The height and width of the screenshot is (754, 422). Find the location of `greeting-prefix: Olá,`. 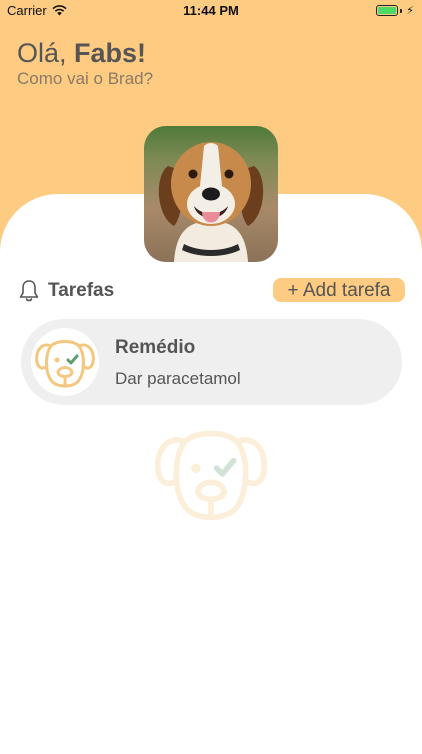

greeting-prefix: Olá, is located at coordinates (46, 53).